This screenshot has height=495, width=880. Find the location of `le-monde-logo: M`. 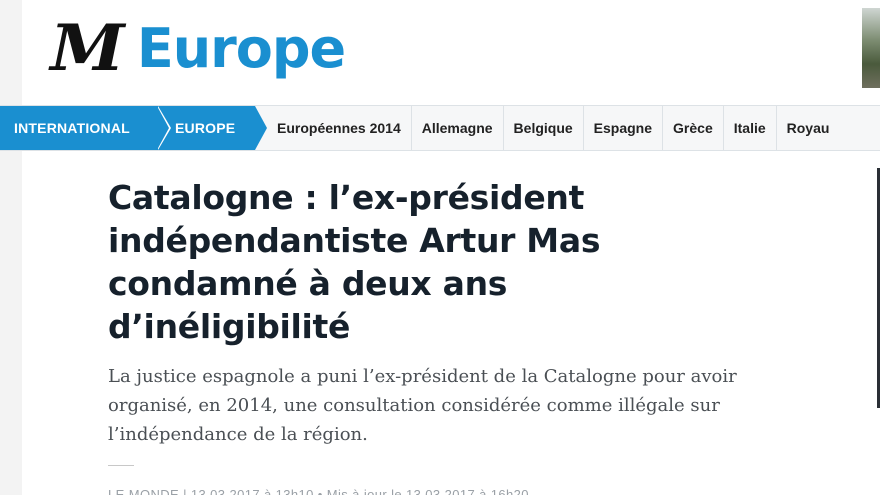

le-monde-logo: M is located at coordinates (87, 49).